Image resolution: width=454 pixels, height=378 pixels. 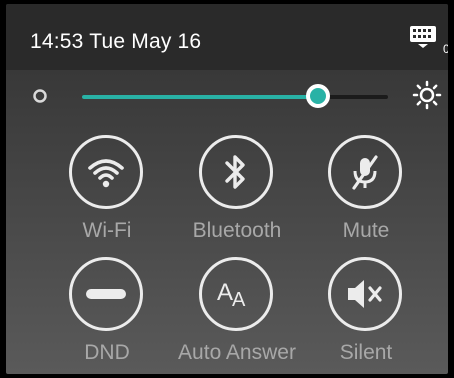 I want to click on tile-label: Mute, so click(x=366, y=230).